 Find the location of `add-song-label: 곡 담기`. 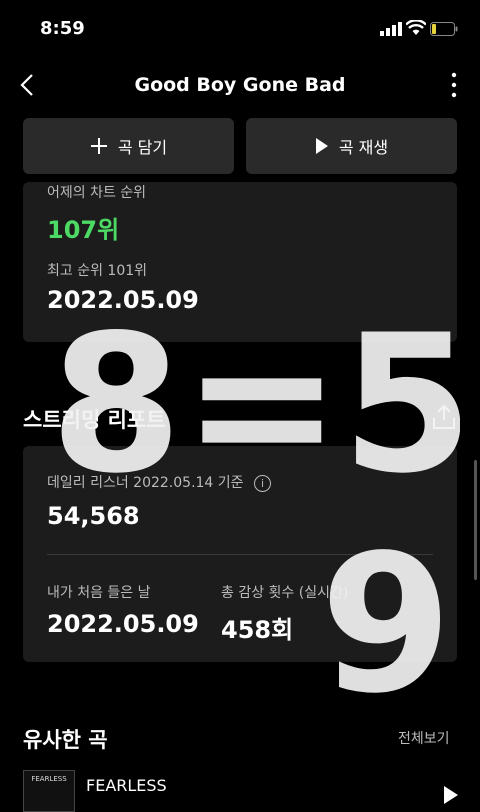

add-song-label: 곡 담기 is located at coordinates (142, 147).